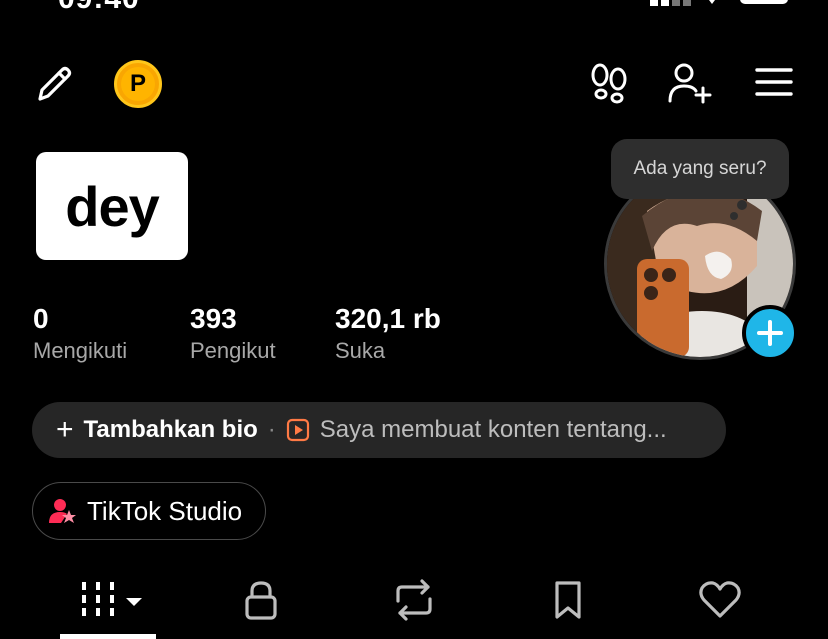 This screenshot has width=828, height=639. Describe the element at coordinates (700, 169) in the screenshot. I see `status-bubble: Ada yang seru?` at that location.